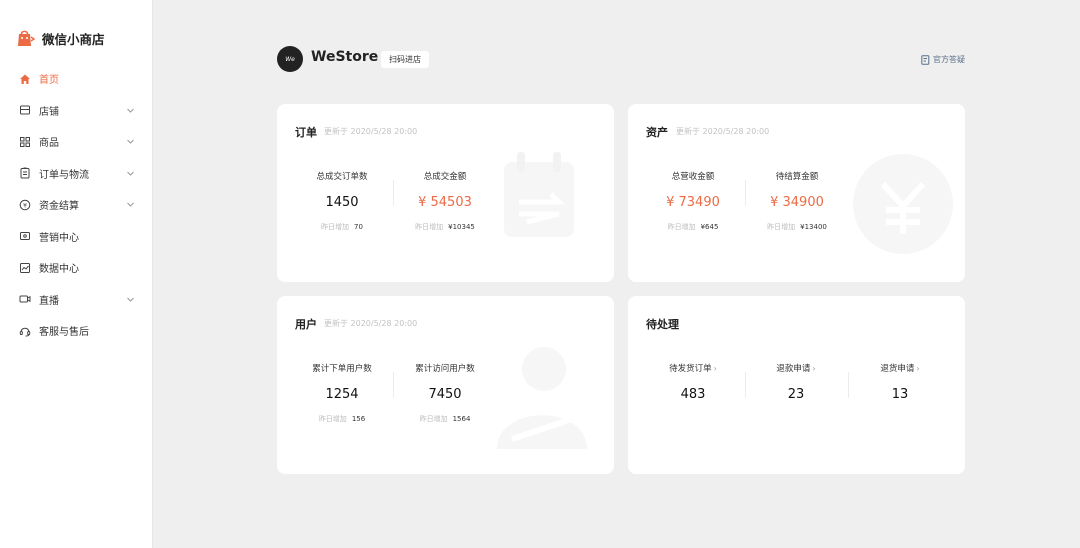 This screenshot has width=1080, height=548. I want to click on sidebar-item-label: 客服与售后, so click(64, 333).